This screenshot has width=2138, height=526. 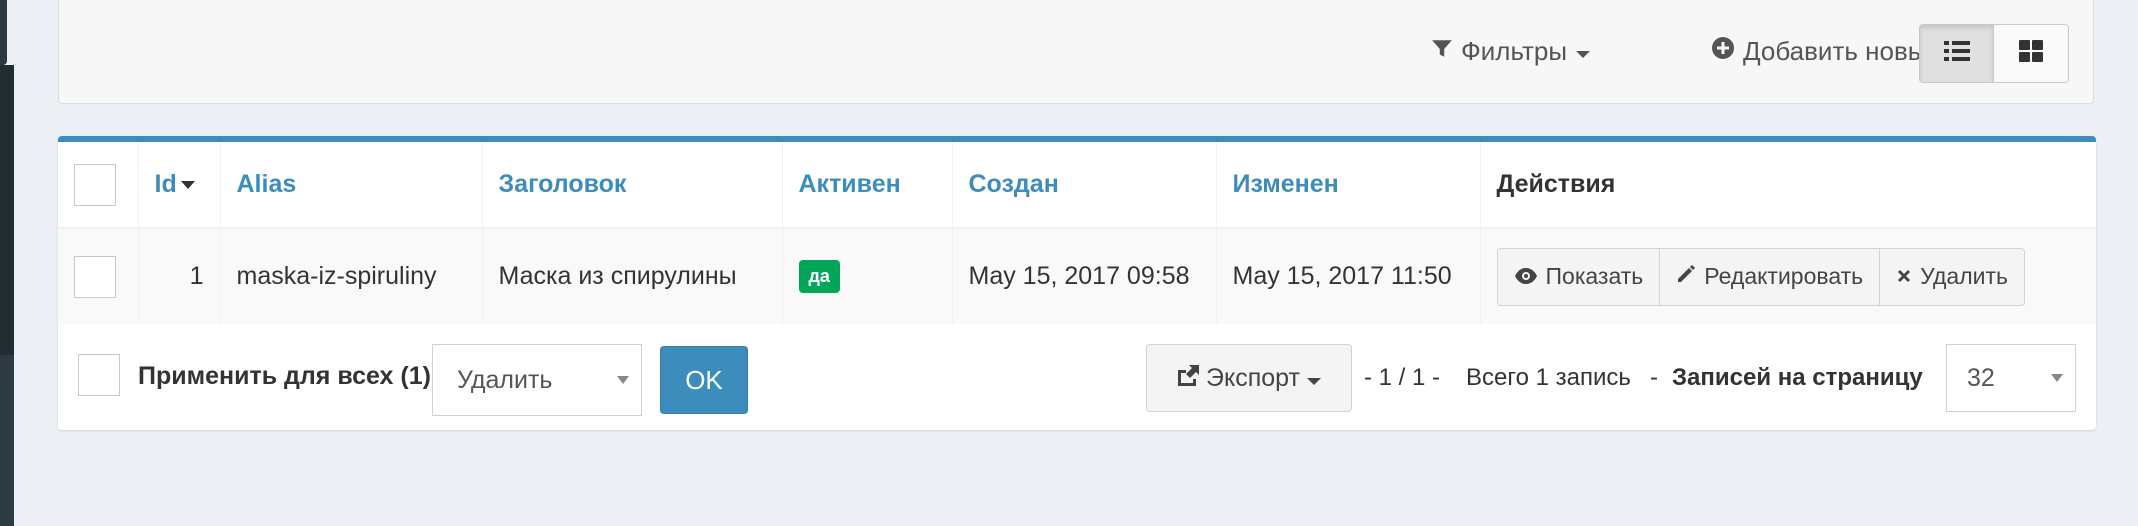 I want to click on edit-label: Редактировать, so click(x=1784, y=276).